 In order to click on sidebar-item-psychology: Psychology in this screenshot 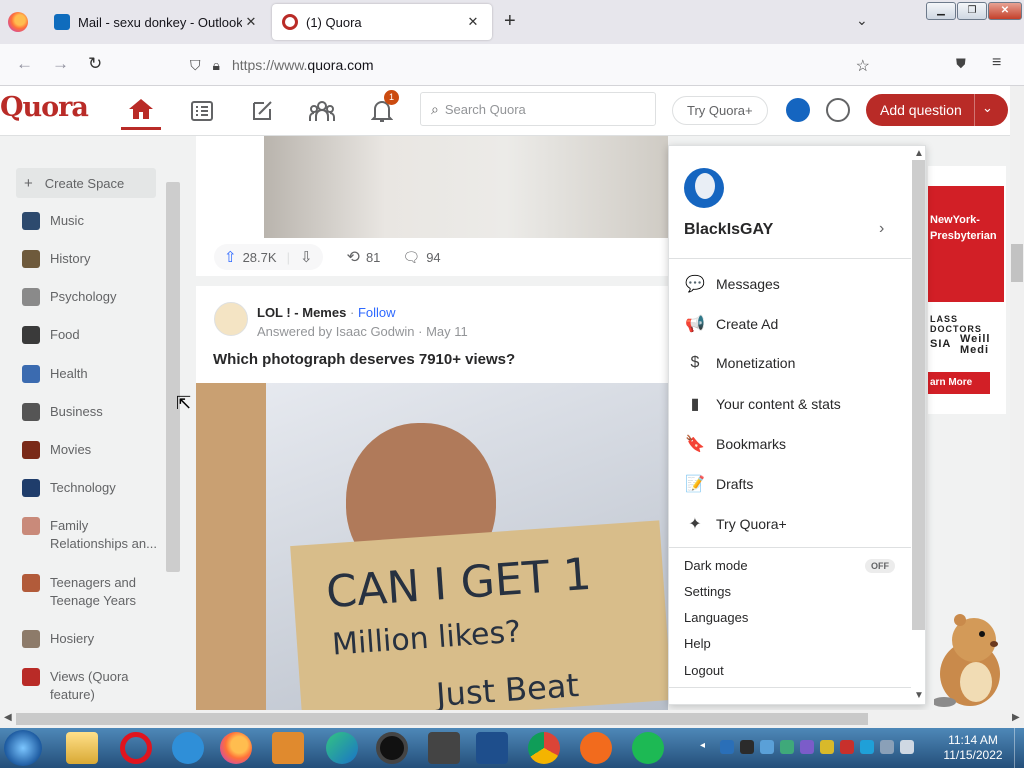, I will do `click(92, 297)`.